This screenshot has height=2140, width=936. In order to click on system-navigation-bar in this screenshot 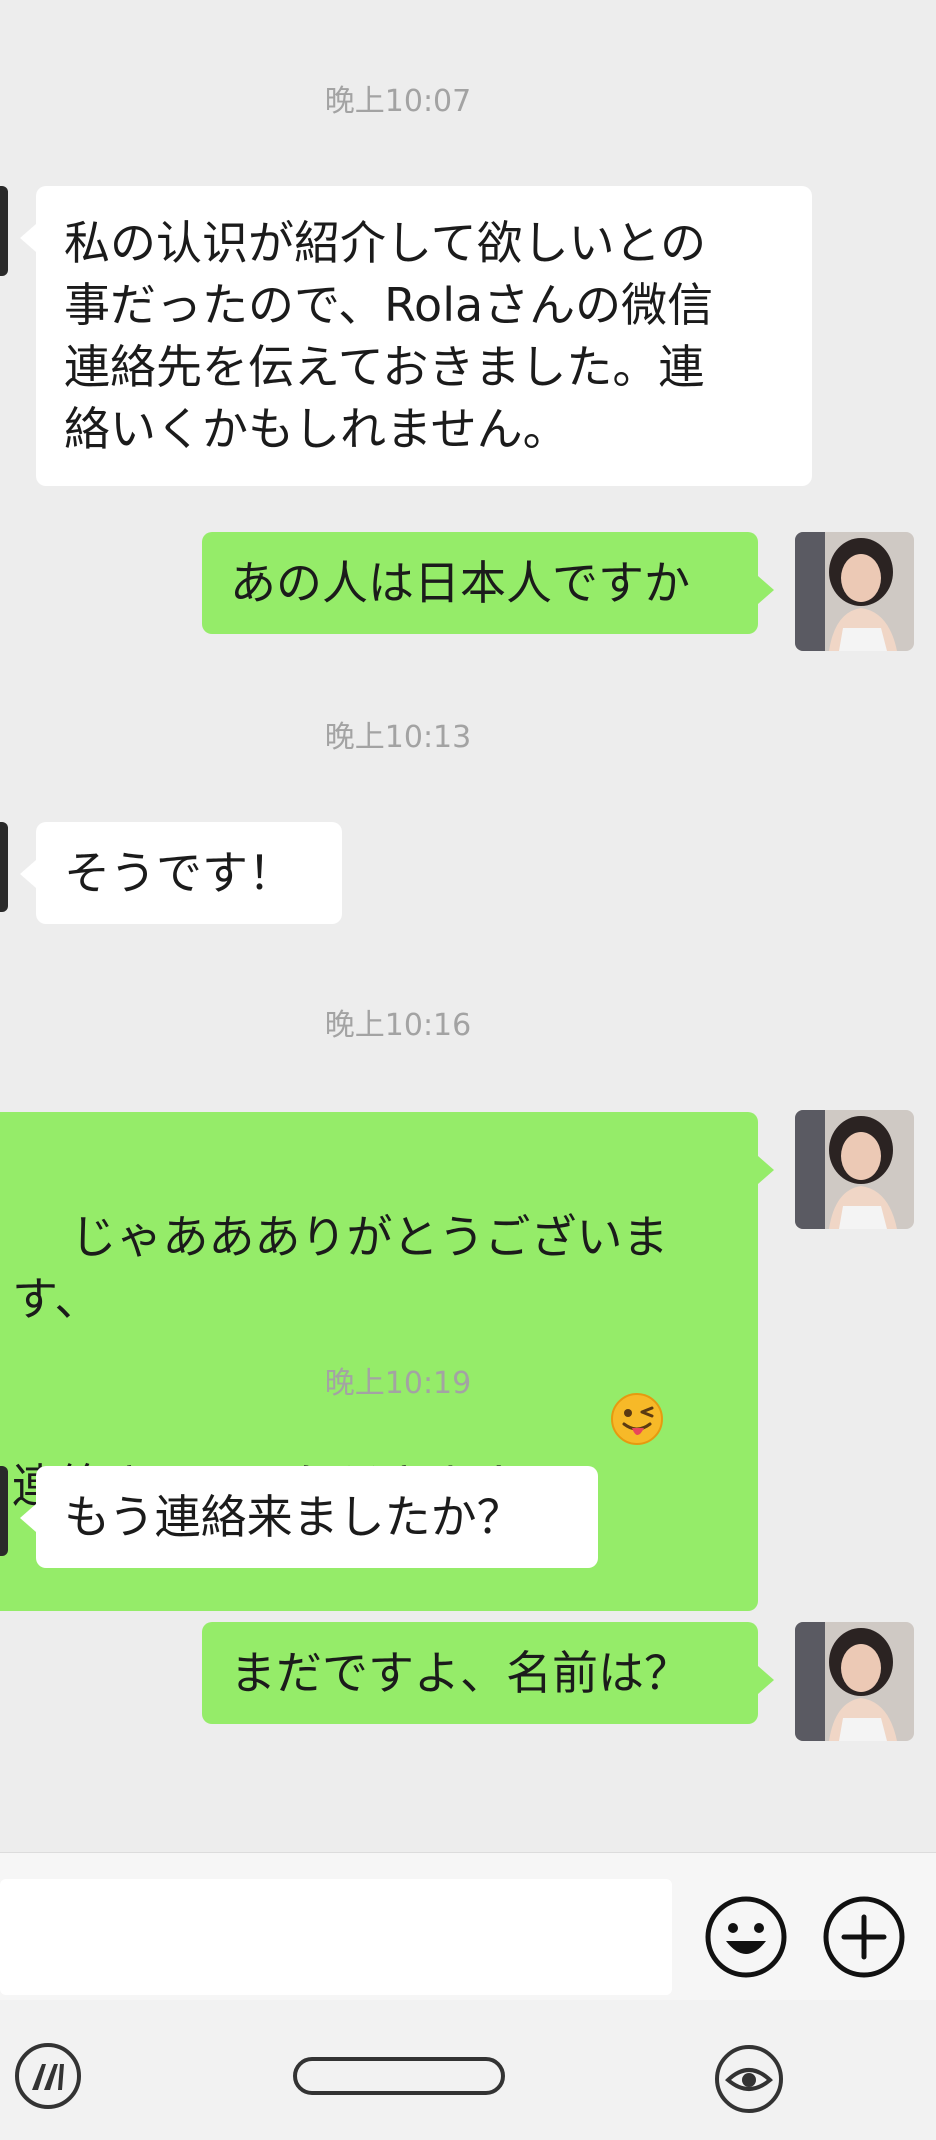, I will do `click(468, 2070)`.